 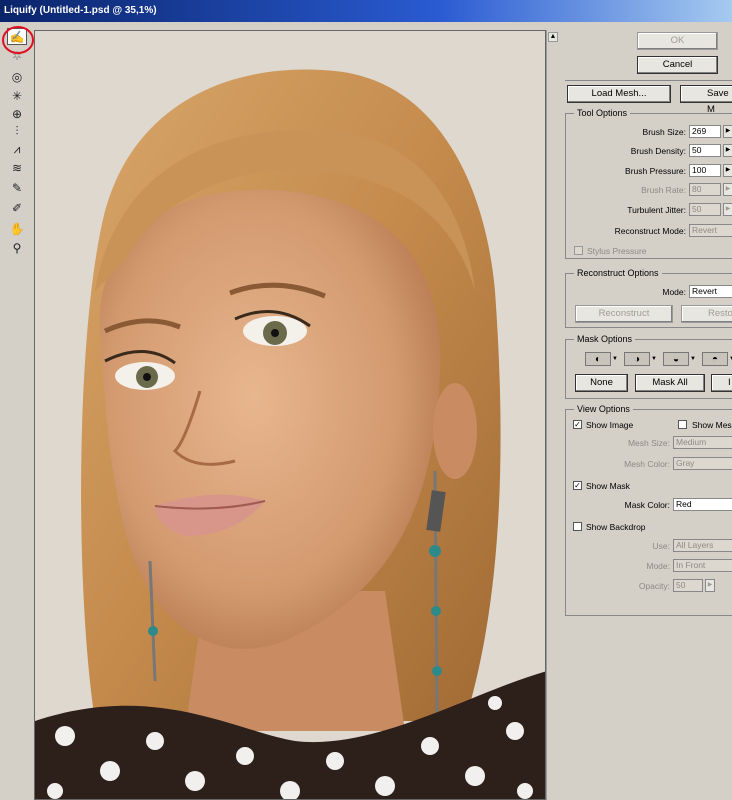 What do you see at coordinates (617, 251) in the screenshot?
I see `stylus-pressure-label: Stylus Pressure` at bounding box center [617, 251].